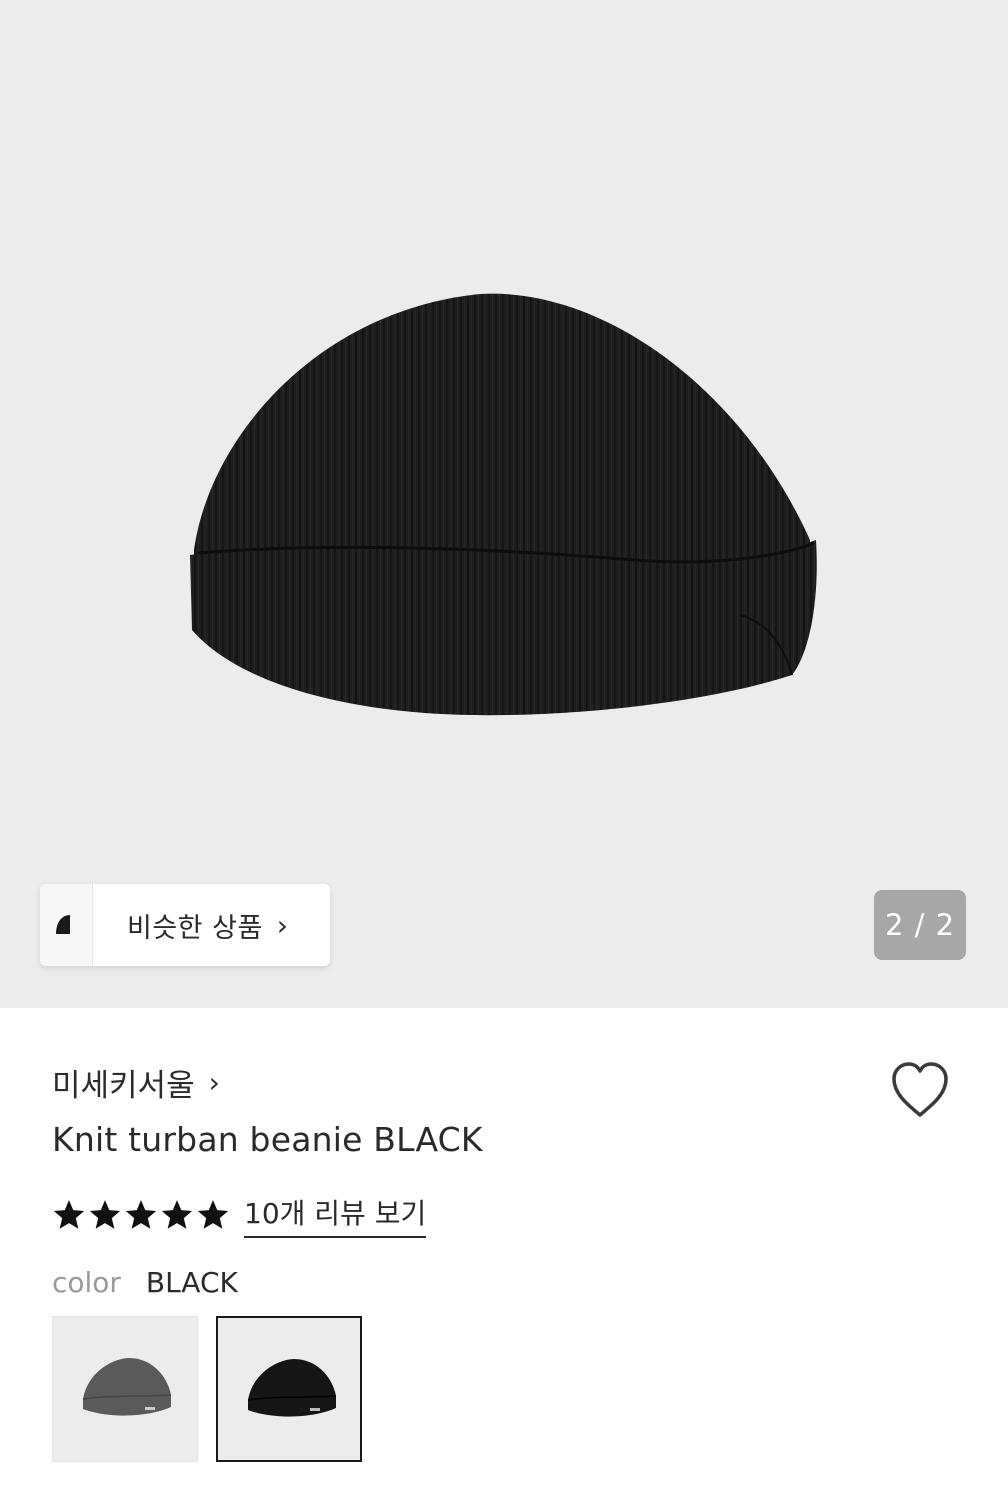  I want to click on similar-product-thumbnail, so click(66, 925).